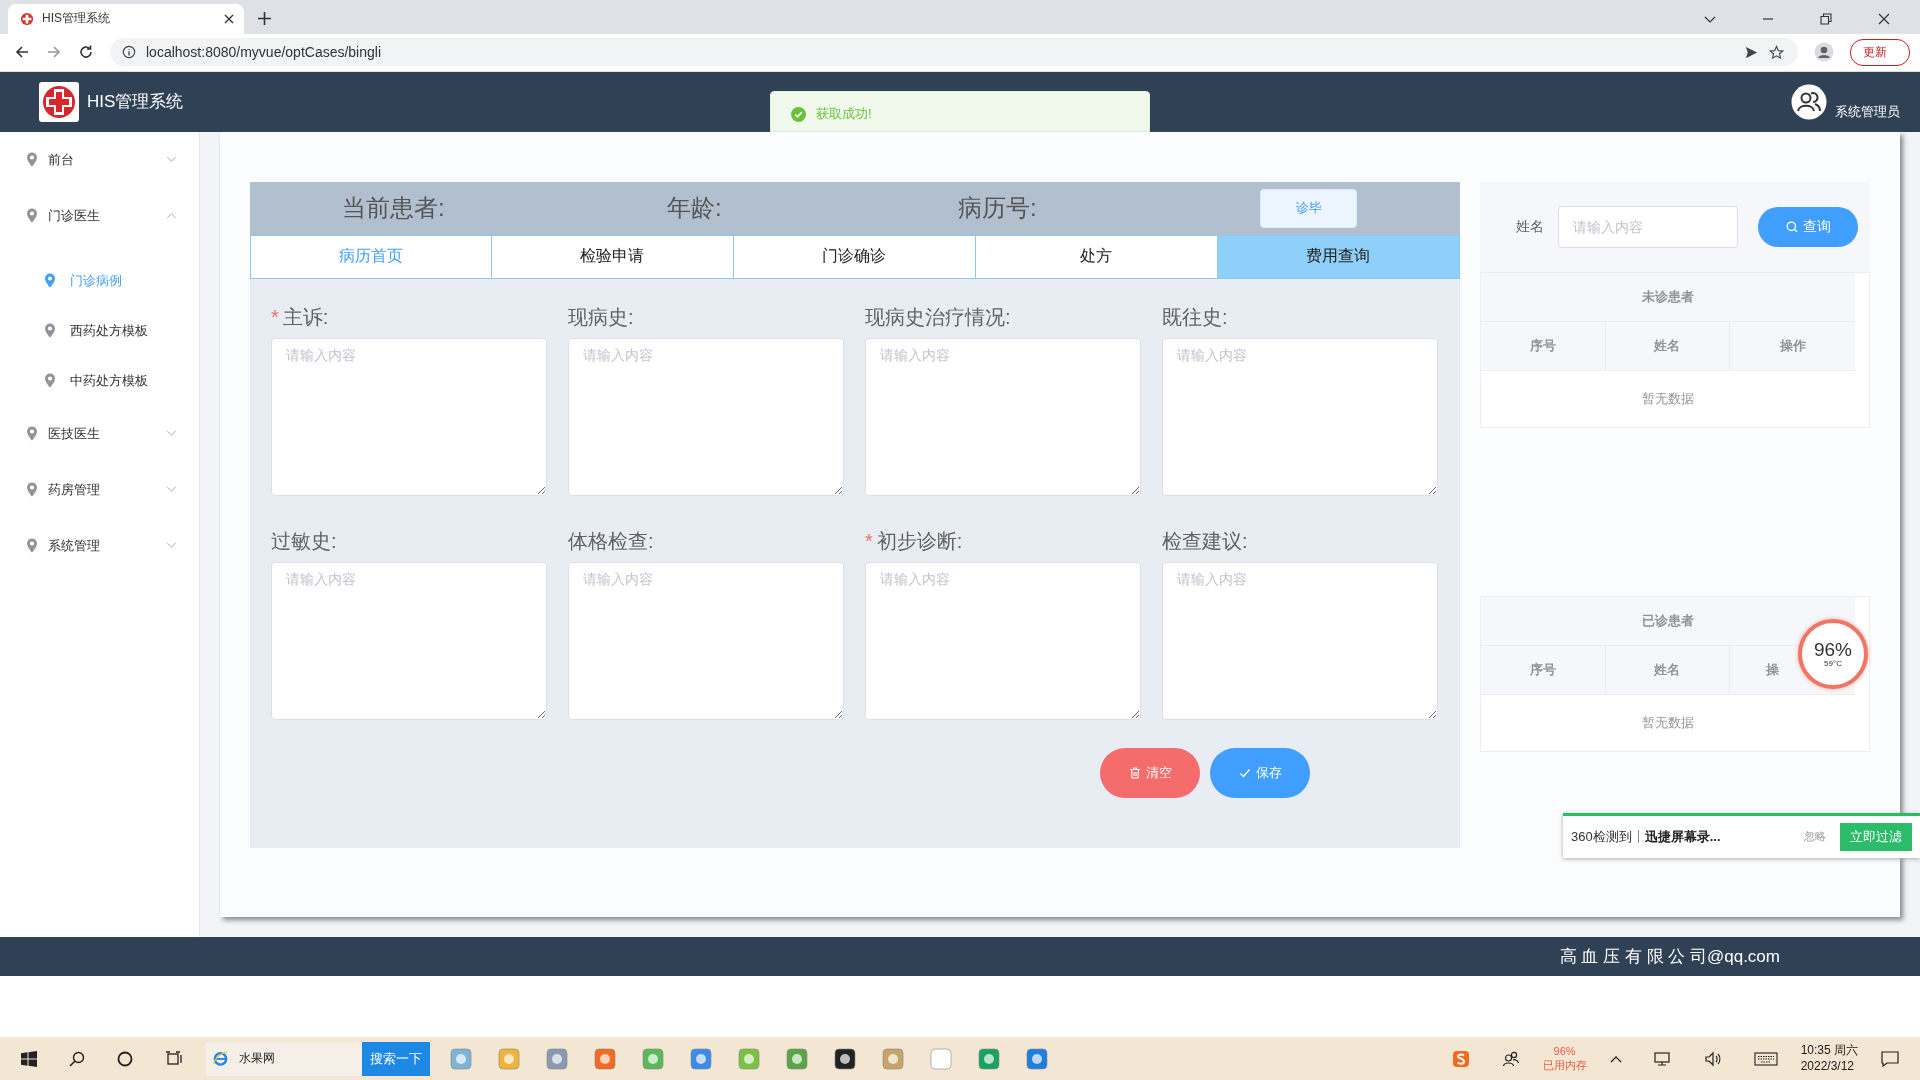  Describe the element at coordinates (1867, 111) in the screenshot. I see `user-name: 系统管理员` at that location.